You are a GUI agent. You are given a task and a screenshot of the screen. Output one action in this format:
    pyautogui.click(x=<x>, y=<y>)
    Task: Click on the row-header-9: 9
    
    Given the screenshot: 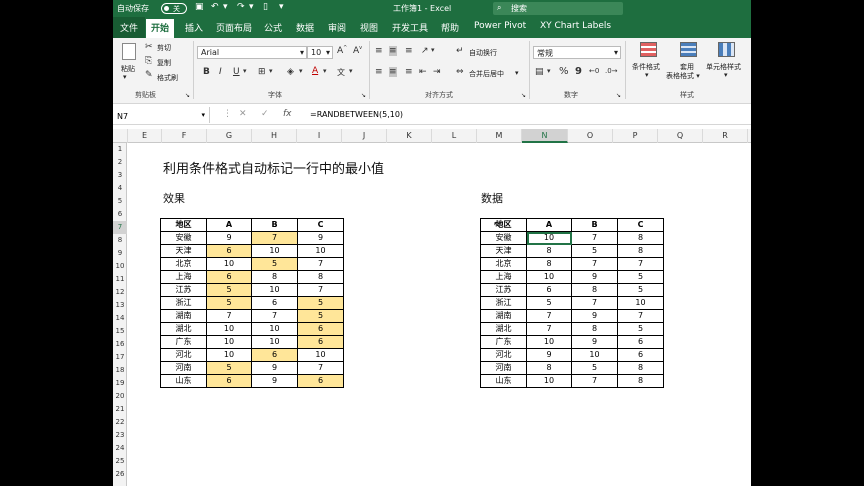 What is the action you would take?
    pyautogui.click(x=120, y=253)
    